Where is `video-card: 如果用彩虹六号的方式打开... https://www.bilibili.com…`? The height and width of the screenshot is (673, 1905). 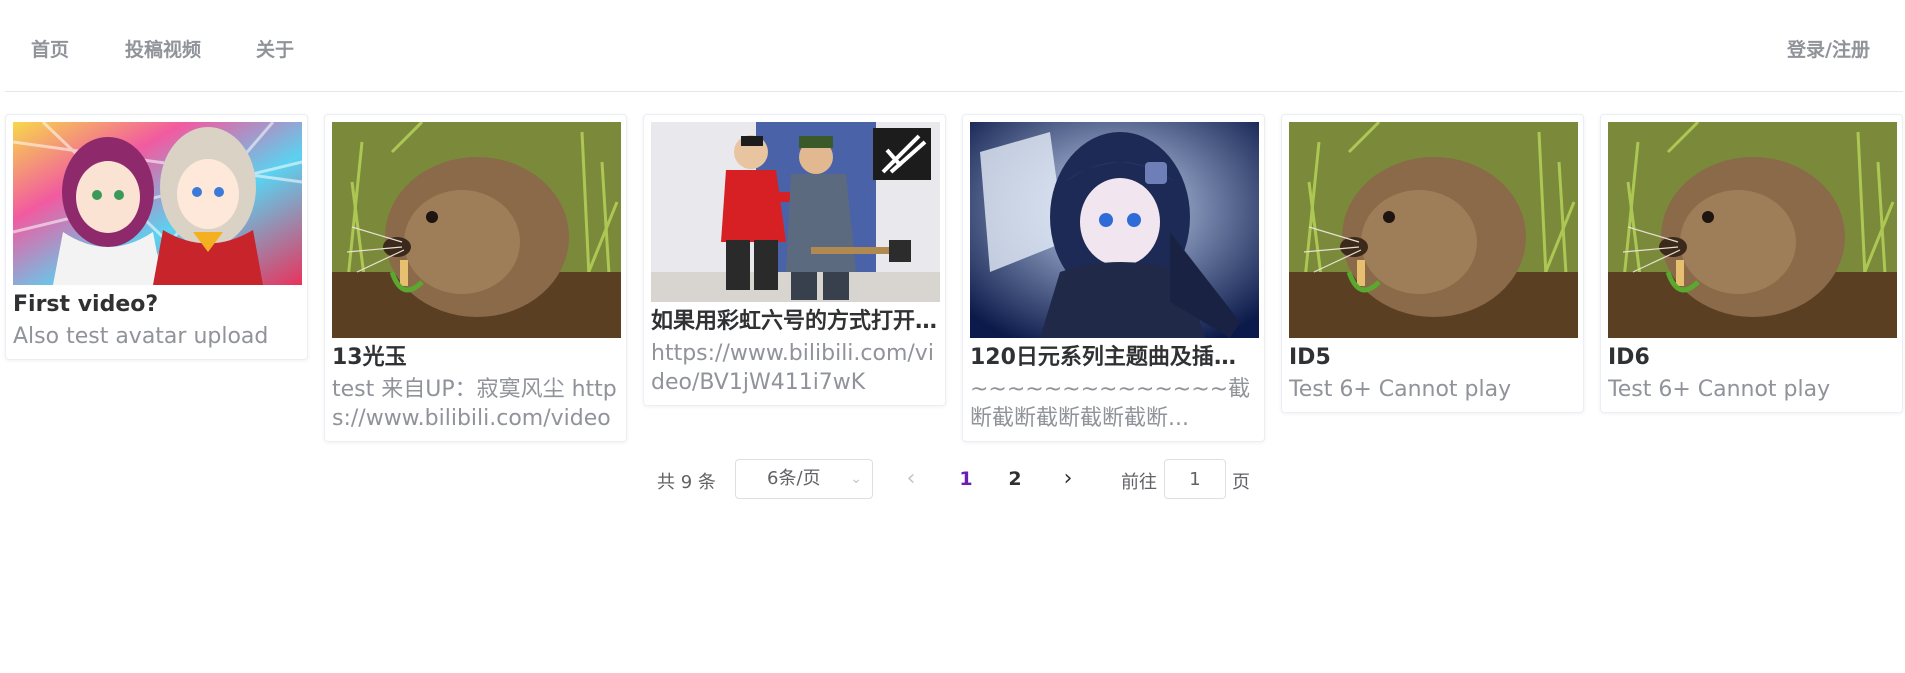
video-card: 如果用彩虹六号的方式打开... https://www.bilibili.com… is located at coordinates (794, 260).